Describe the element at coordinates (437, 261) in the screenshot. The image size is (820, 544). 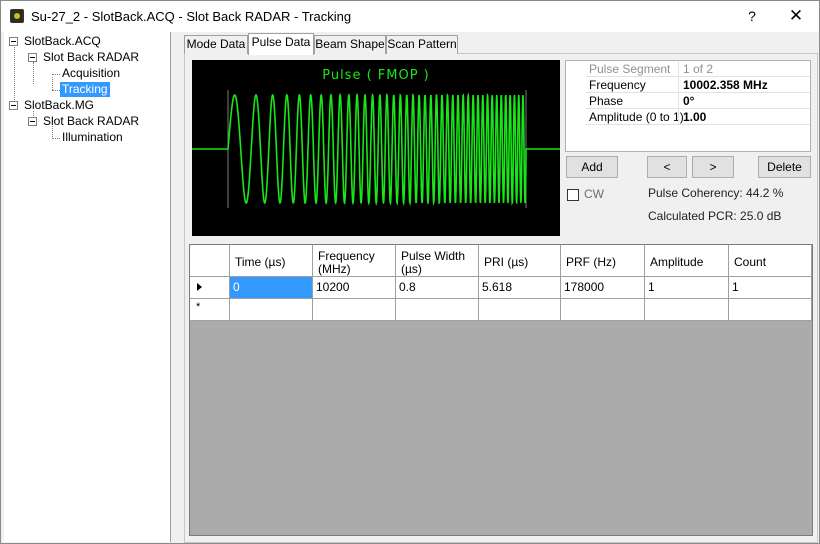
I see `column-header-pulse-width: Pulse Width (µs)` at that location.